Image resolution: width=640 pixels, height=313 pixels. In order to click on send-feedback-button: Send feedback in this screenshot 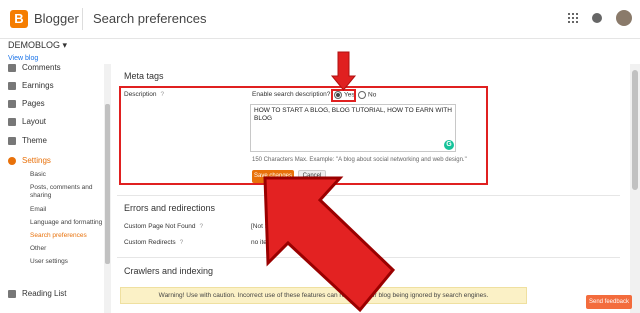, I will do `click(609, 302)`.